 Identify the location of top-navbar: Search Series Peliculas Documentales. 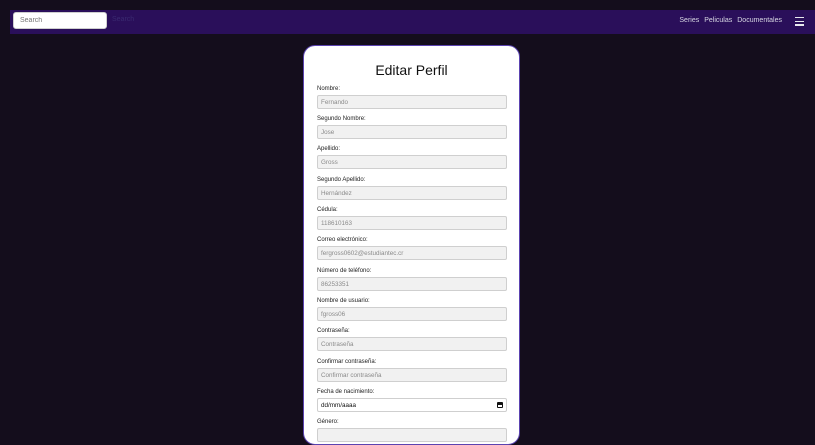
(412, 22).